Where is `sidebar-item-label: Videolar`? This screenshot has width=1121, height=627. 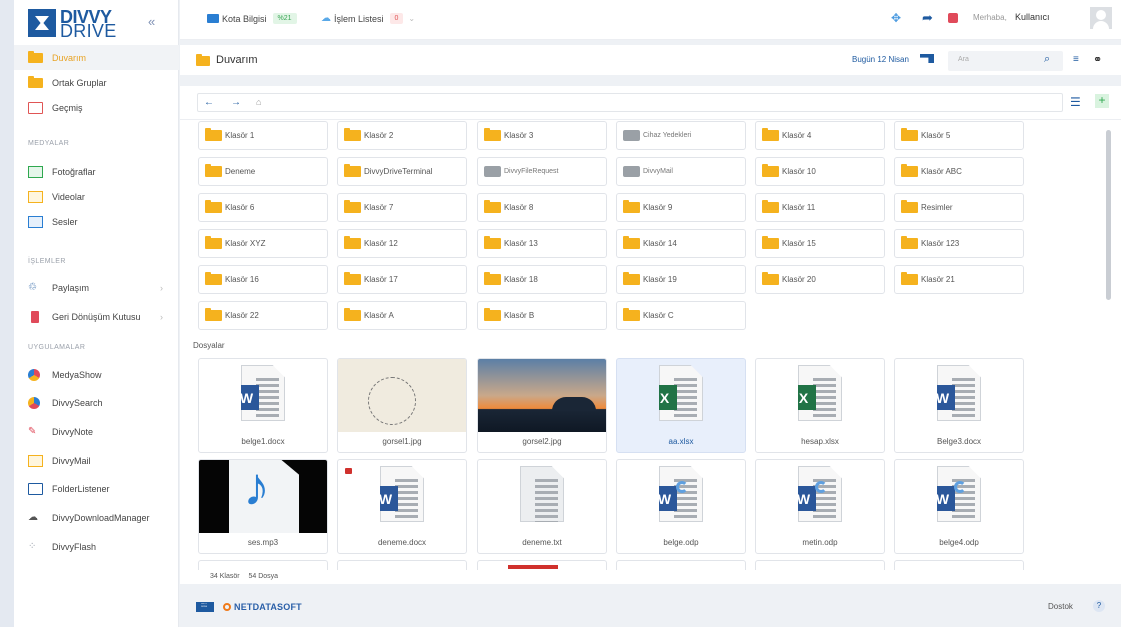 sidebar-item-label: Videolar is located at coordinates (68, 196).